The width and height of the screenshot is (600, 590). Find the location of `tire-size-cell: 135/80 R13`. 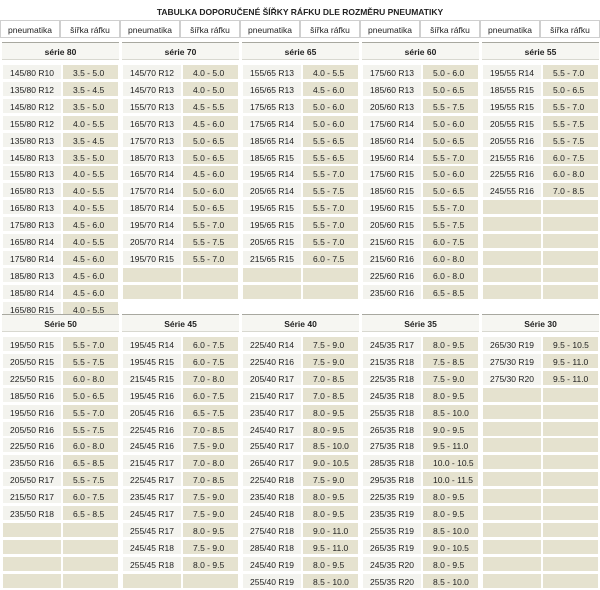

tire-size-cell: 135/80 R13 is located at coordinates (32, 139).